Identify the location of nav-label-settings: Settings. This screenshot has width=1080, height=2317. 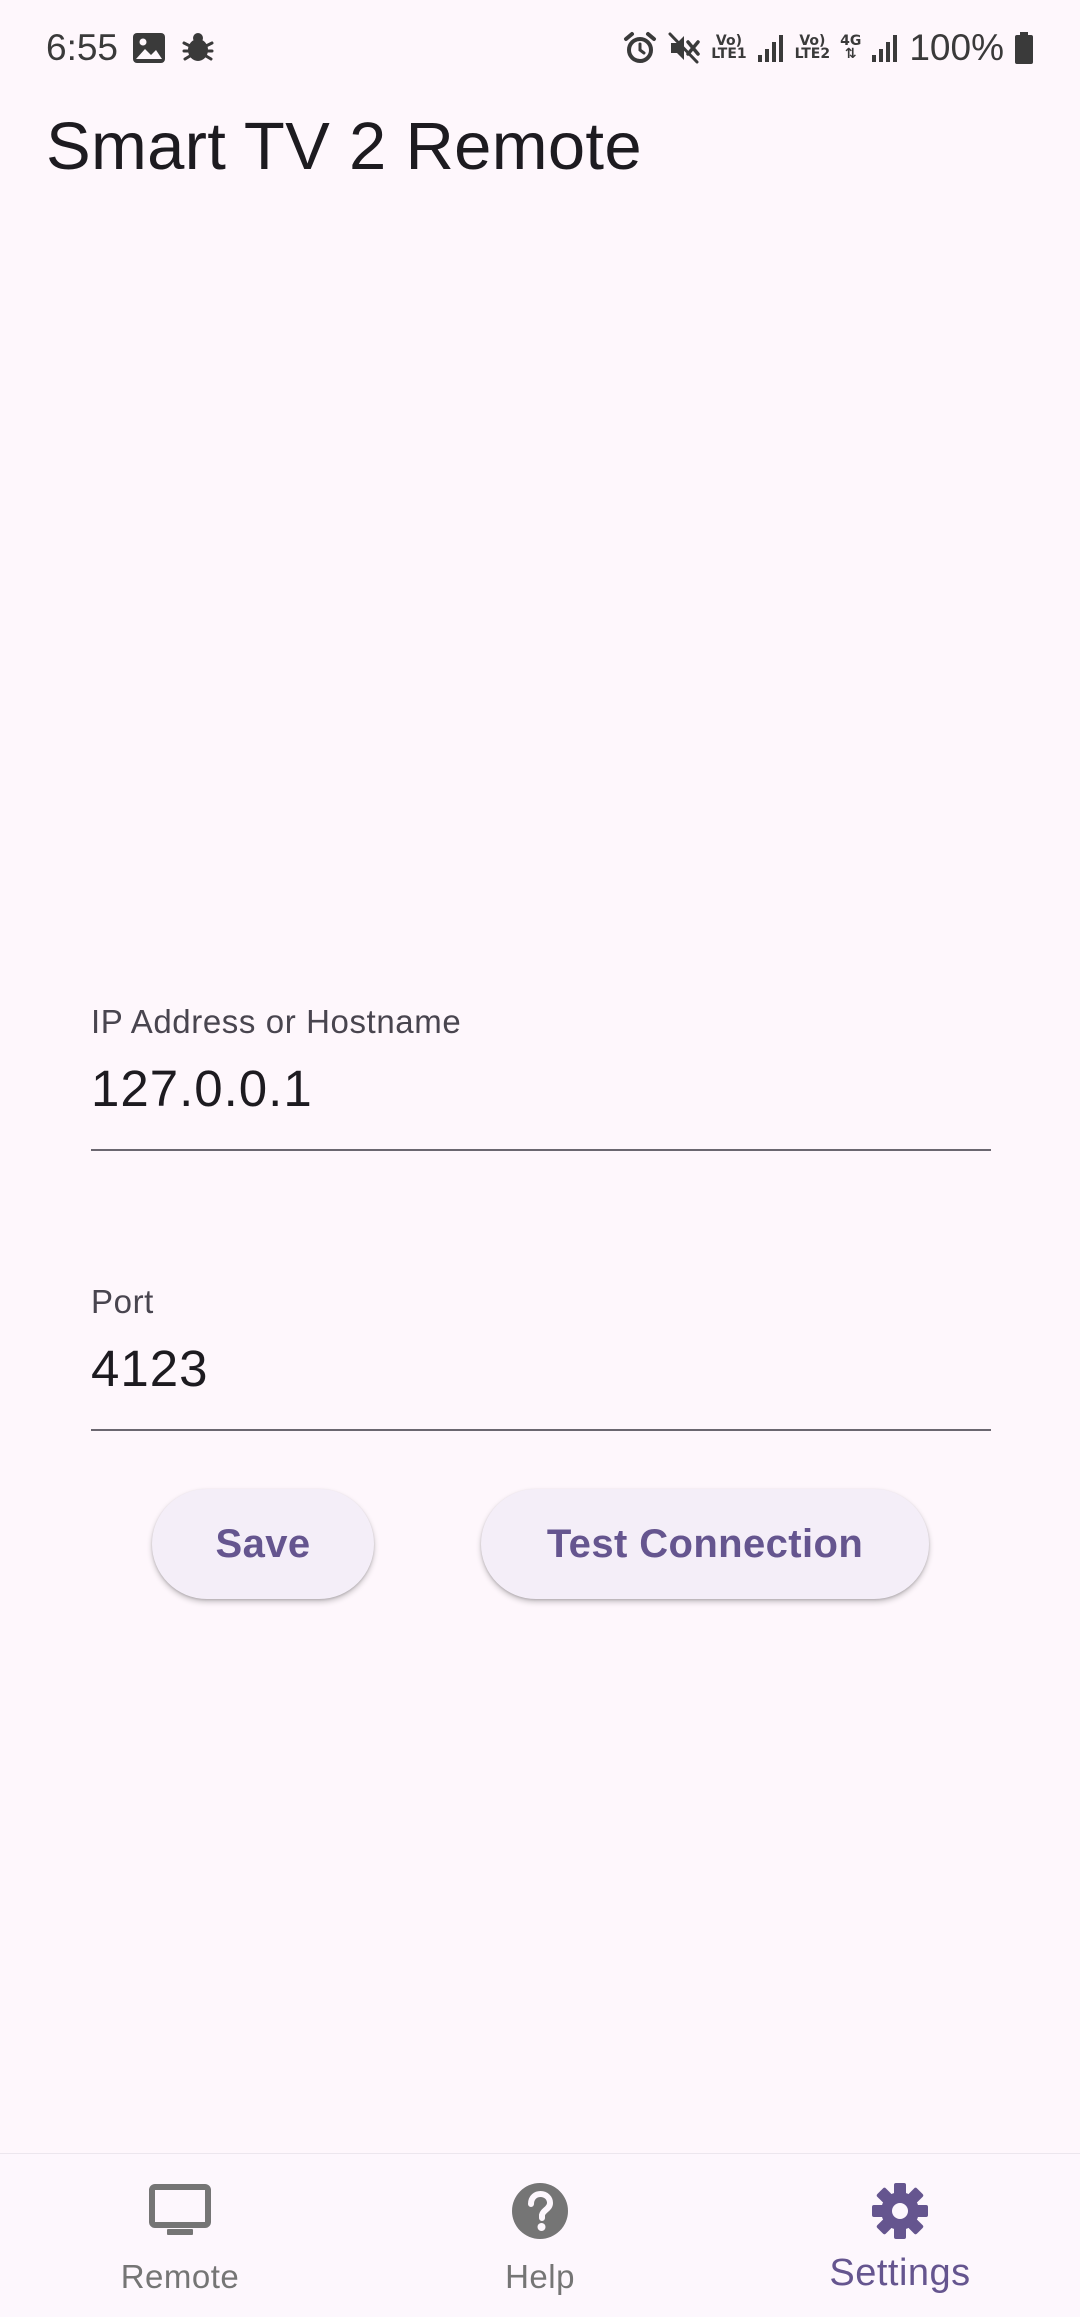
(900, 2273).